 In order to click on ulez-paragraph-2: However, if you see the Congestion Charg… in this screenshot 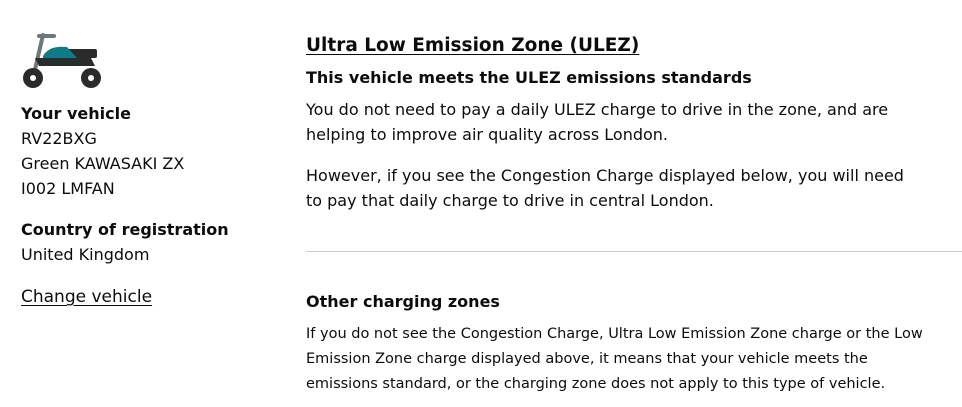, I will do `click(605, 188)`.